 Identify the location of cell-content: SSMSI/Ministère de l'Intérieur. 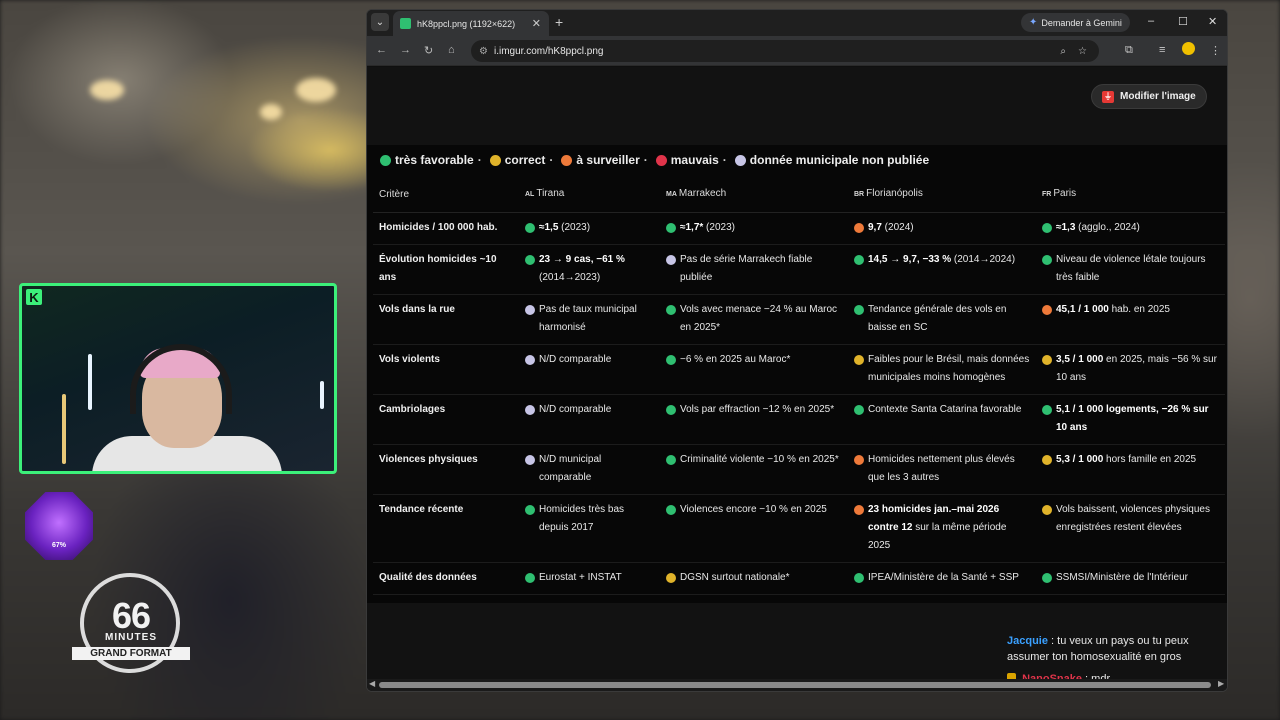
(1130, 578).